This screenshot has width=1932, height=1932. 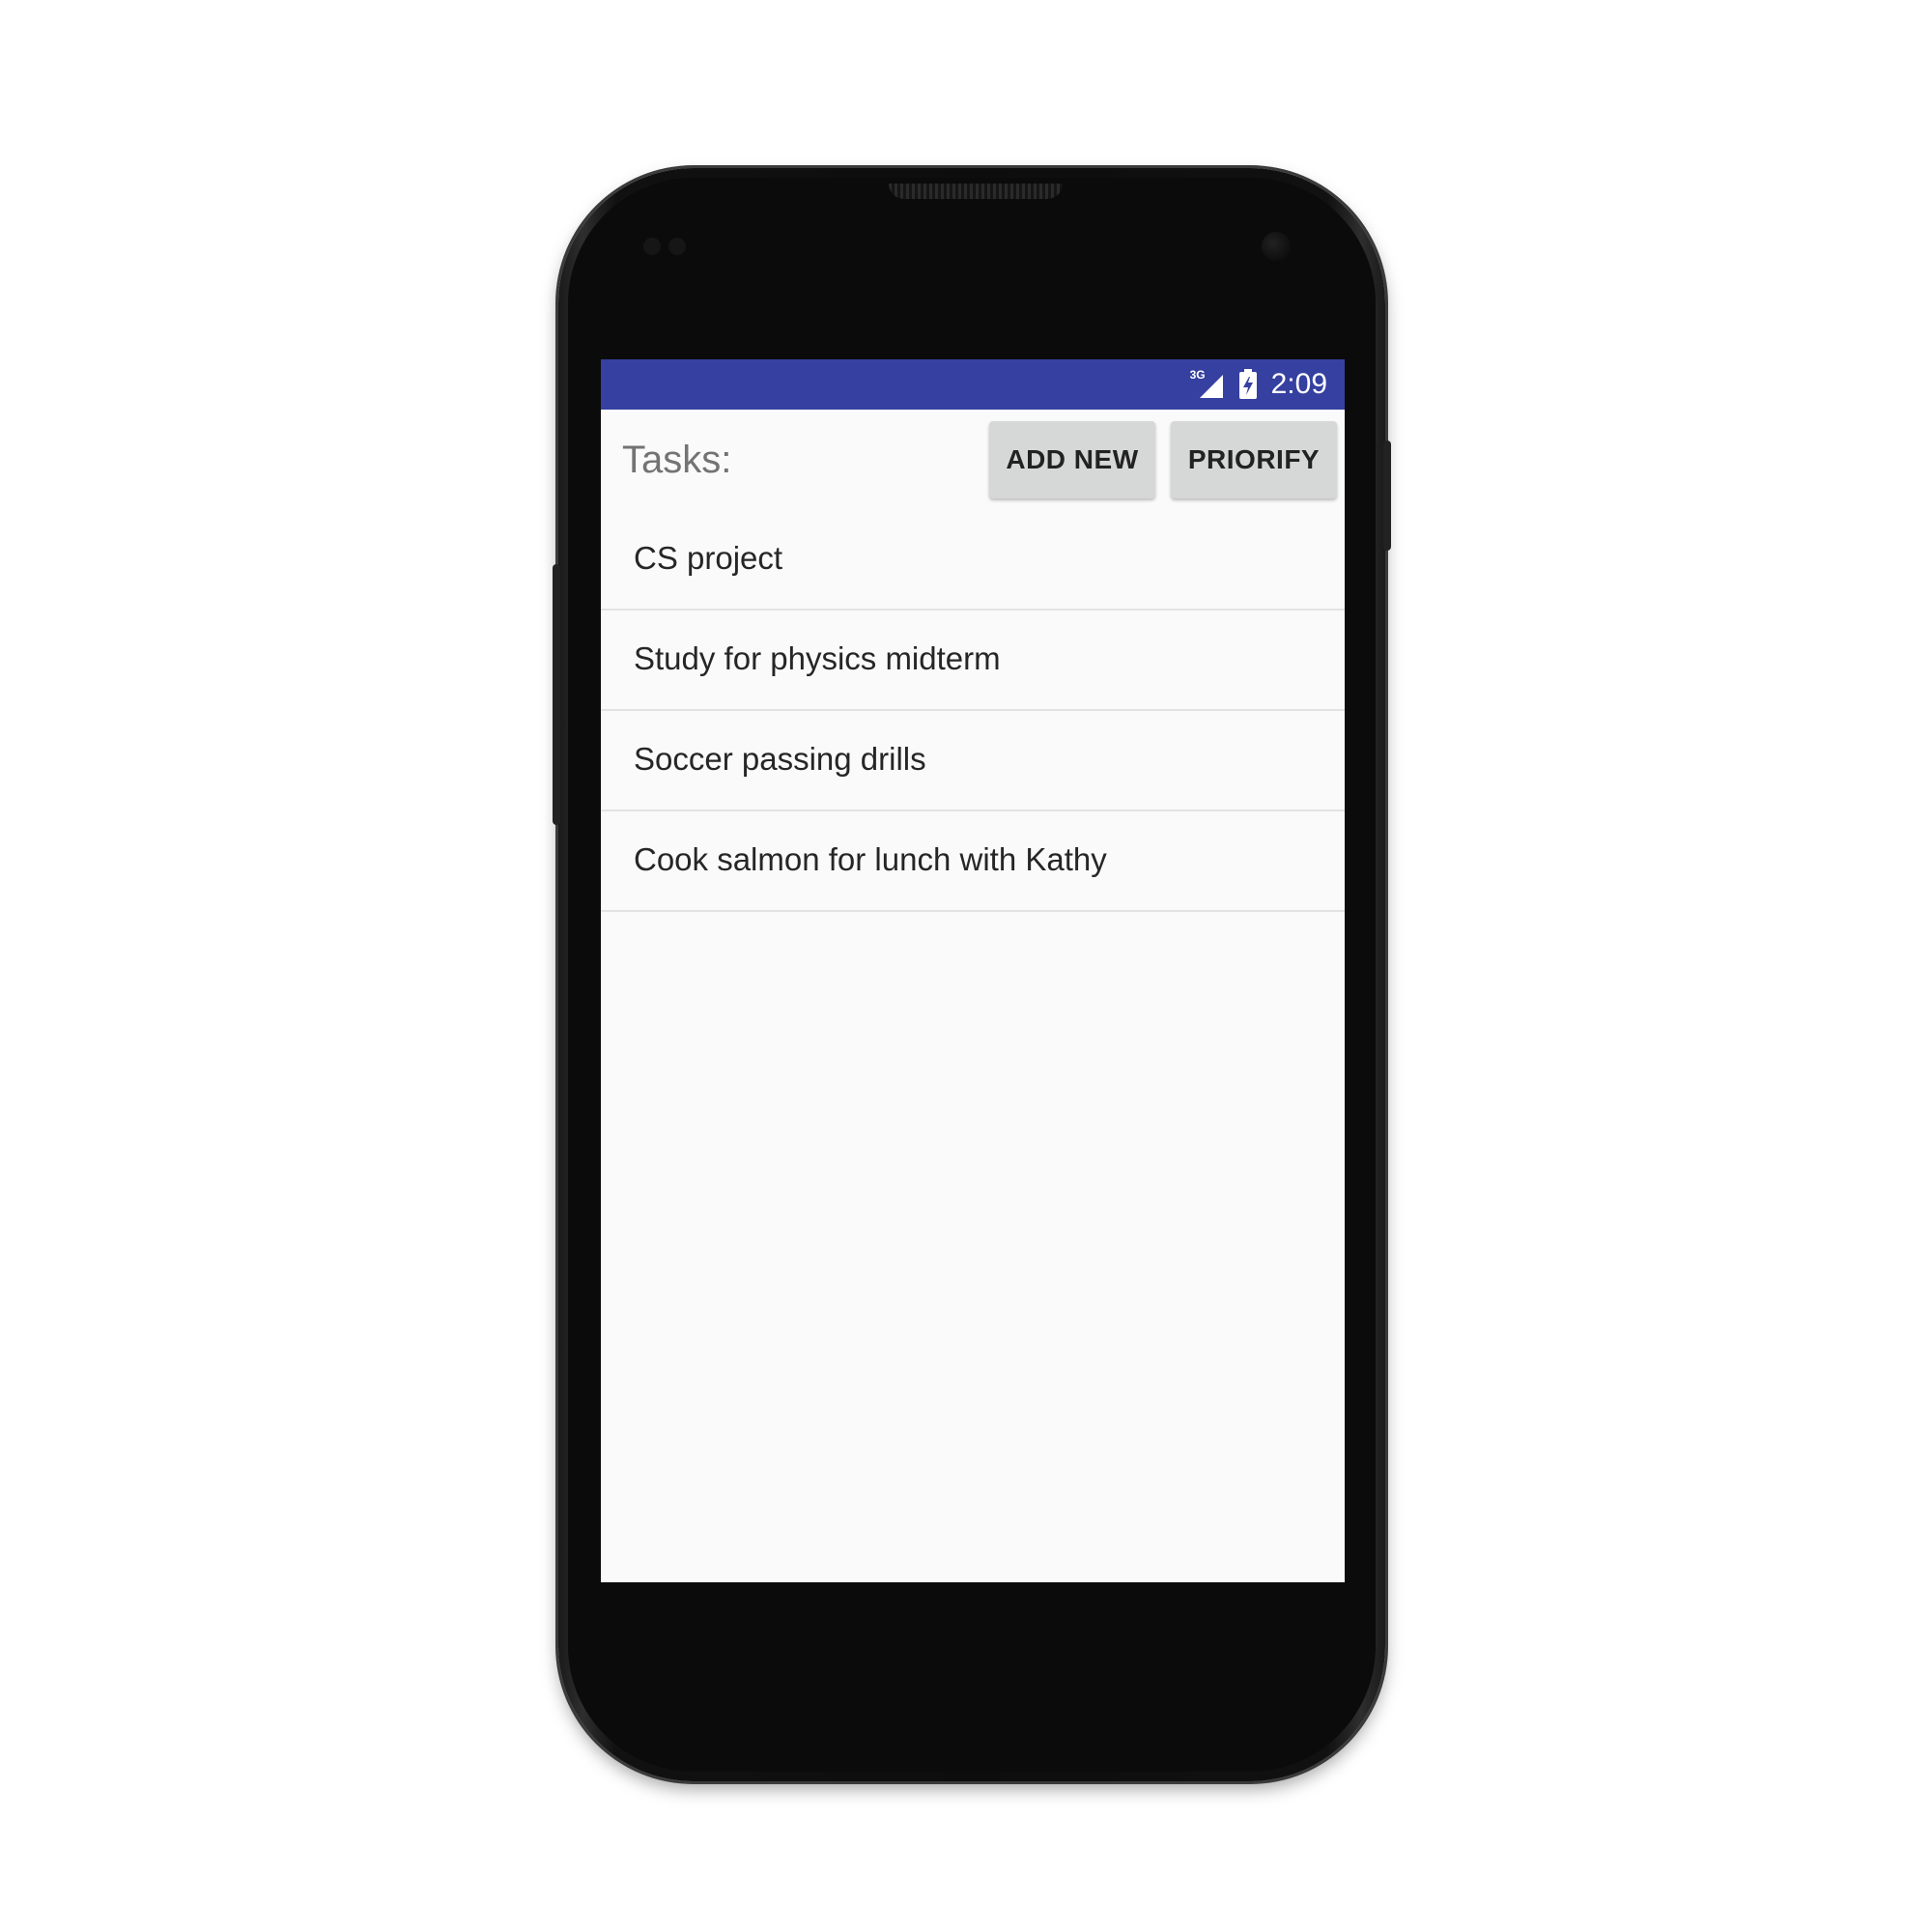 I want to click on cell-signal-icon: 3G, so click(x=1207, y=384).